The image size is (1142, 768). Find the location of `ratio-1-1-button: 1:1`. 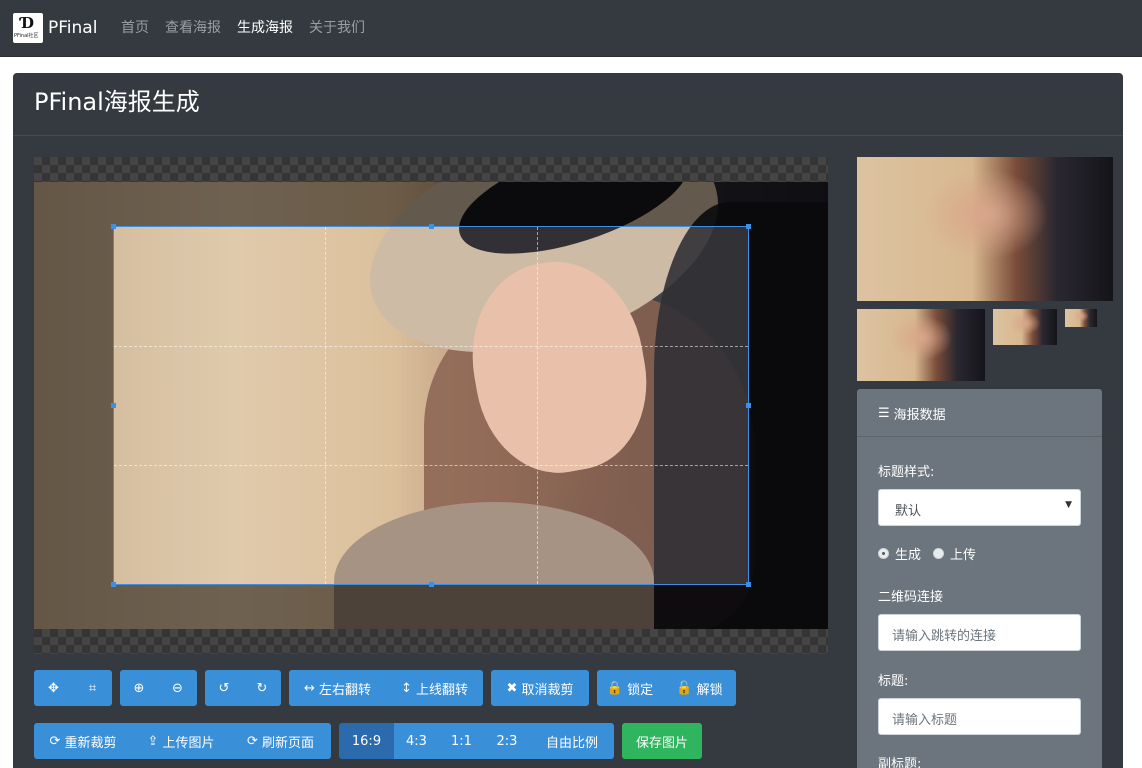

ratio-1-1-button: 1:1 is located at coordinates (461, 741).